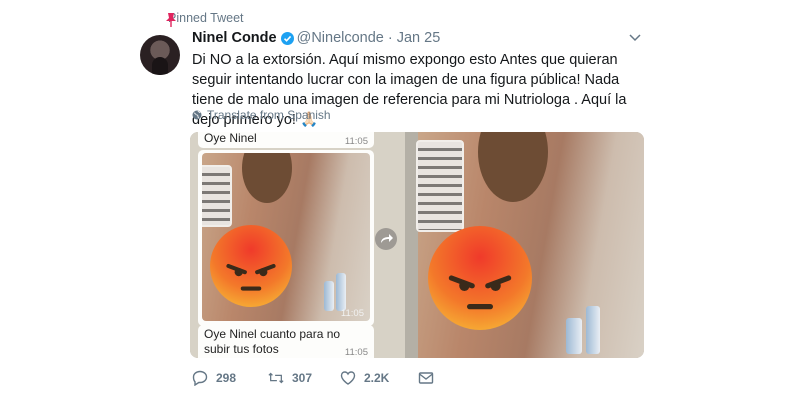 This screenshot has width=800, height=400. I want to click on chat-photo-bubble: 11:05, so click(286, 238).